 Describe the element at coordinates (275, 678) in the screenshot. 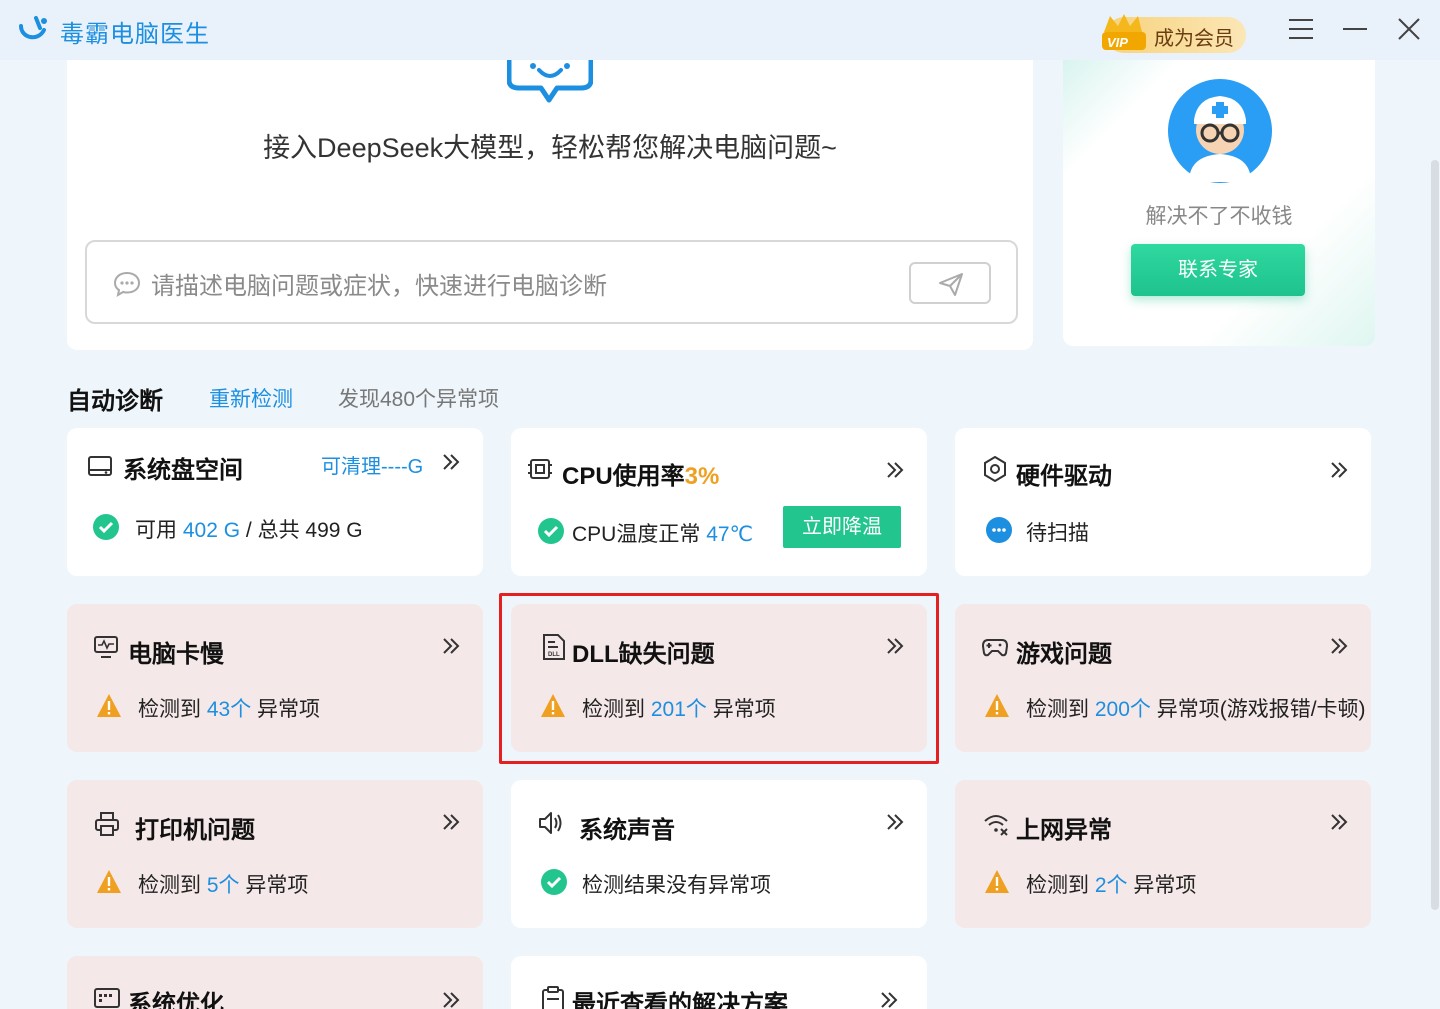

I see `card-slow-pc: 电脑卡慢 检测到 43个 异常项` at that location.